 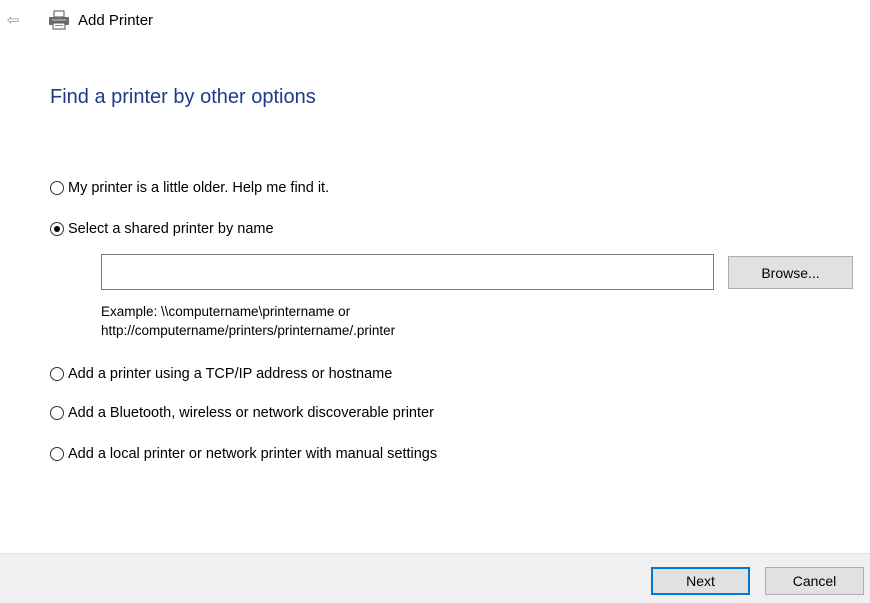 I want to click on option-label: Select a shared printer by name, so click(x=171, y=229).